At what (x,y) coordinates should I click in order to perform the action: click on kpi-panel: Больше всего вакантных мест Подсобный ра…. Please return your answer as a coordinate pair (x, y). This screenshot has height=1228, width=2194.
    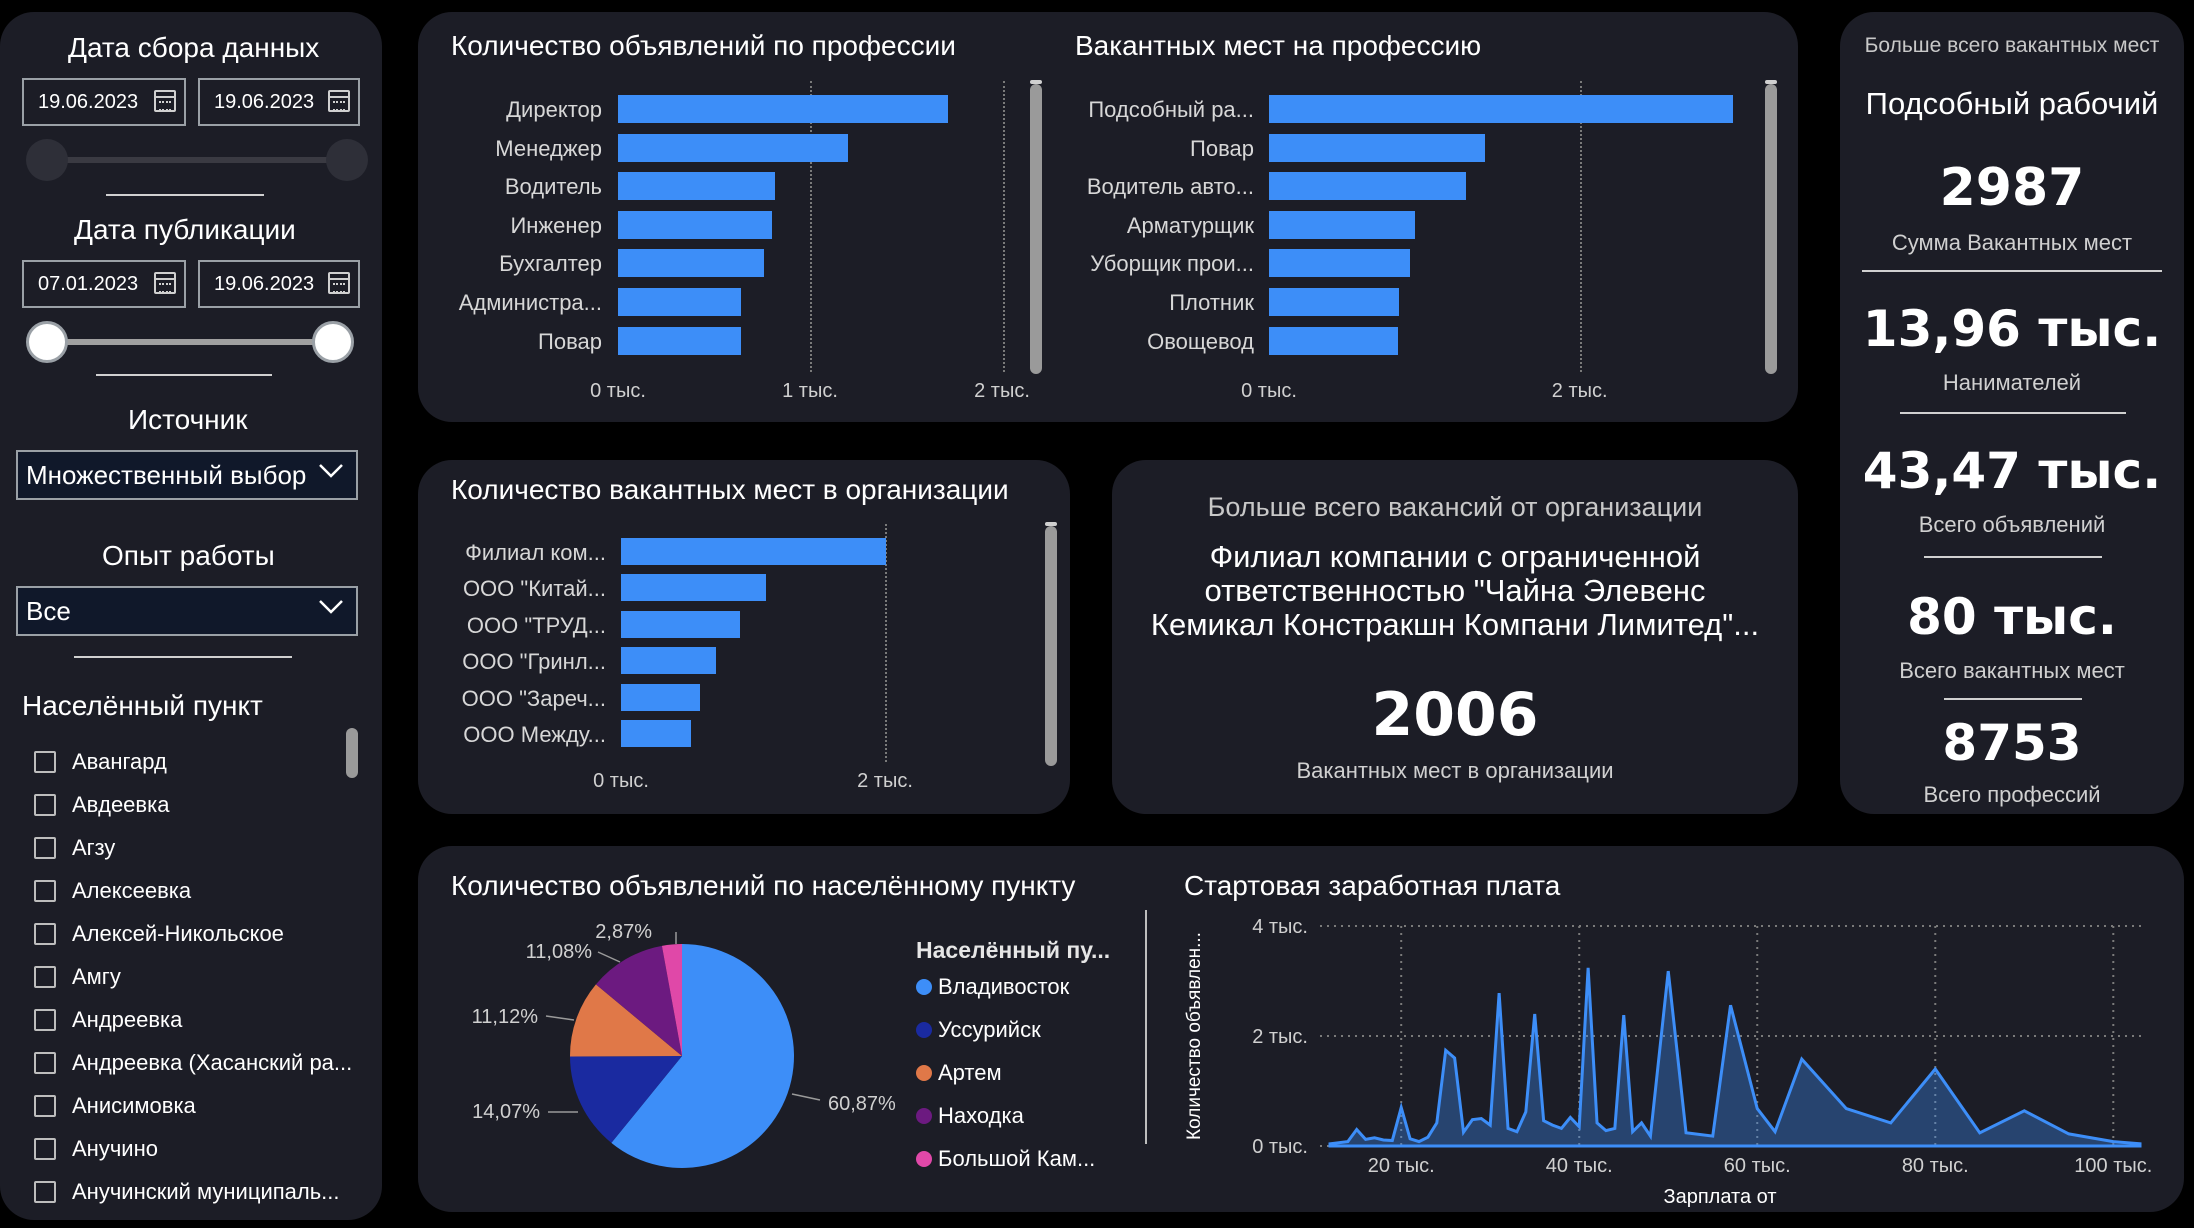
    Looking at the image, I should click on (2012, 413).